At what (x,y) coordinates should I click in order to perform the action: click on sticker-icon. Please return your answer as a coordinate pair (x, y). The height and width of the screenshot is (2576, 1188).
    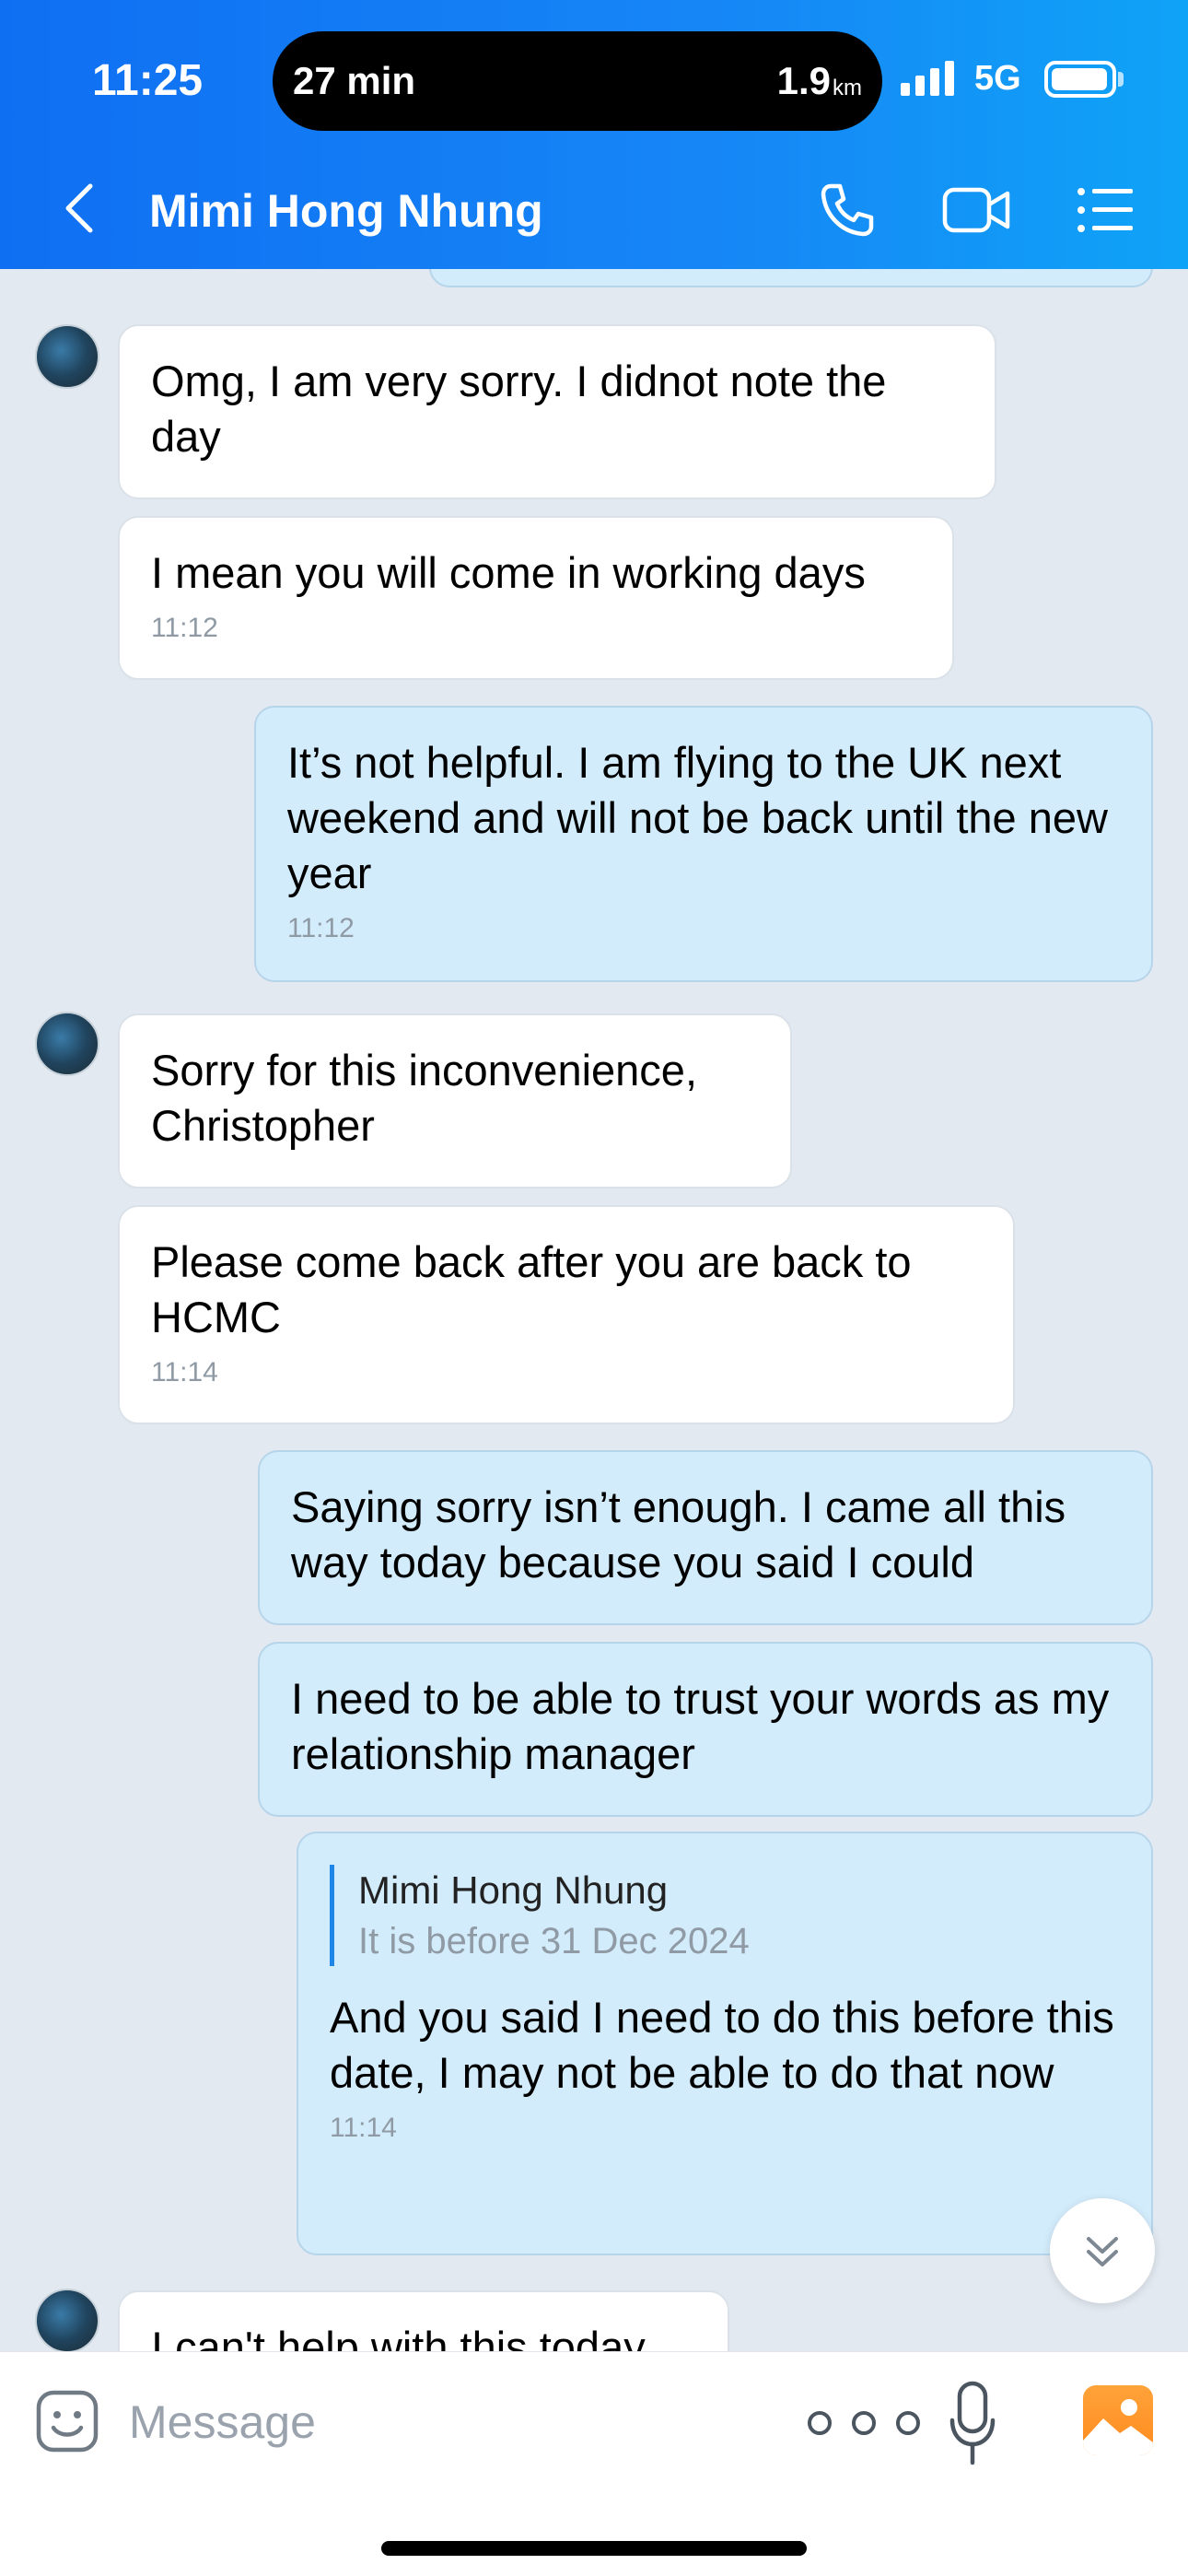
    Looking at the image, I should click on (67, 2421).